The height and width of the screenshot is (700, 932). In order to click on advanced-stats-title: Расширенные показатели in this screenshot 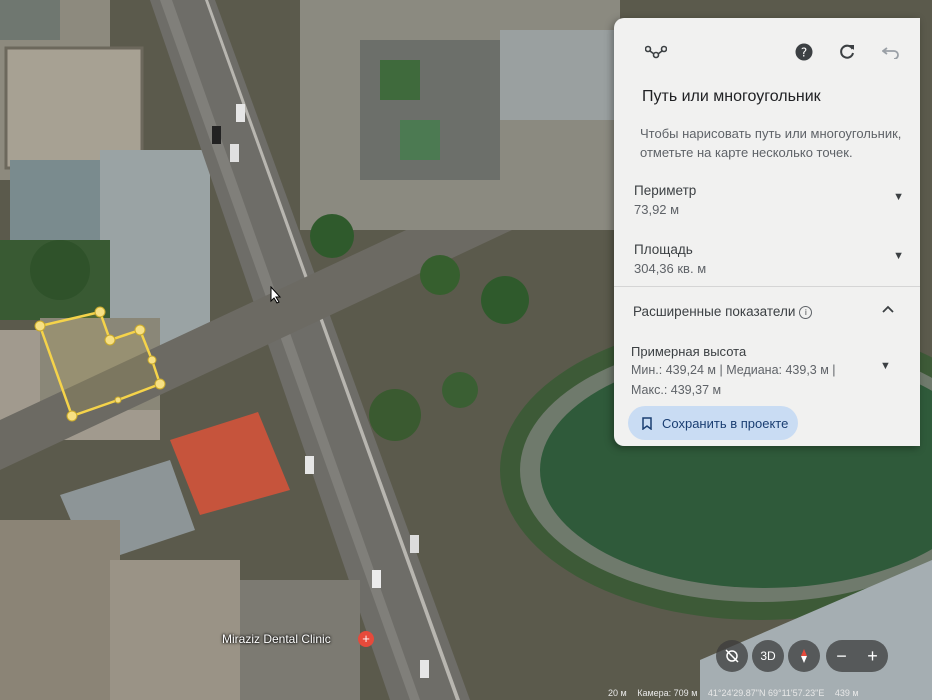, I will do `click(714, 311)`.